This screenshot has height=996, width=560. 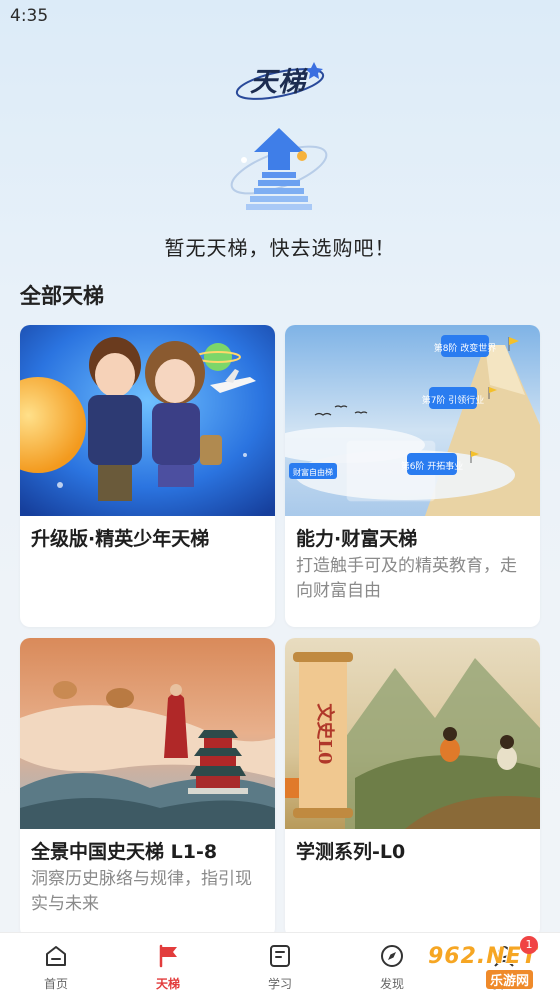 What do you see at coordinates (56, 956) in the screenshot?
I see `home-icon` at bounding box center [56, 956].